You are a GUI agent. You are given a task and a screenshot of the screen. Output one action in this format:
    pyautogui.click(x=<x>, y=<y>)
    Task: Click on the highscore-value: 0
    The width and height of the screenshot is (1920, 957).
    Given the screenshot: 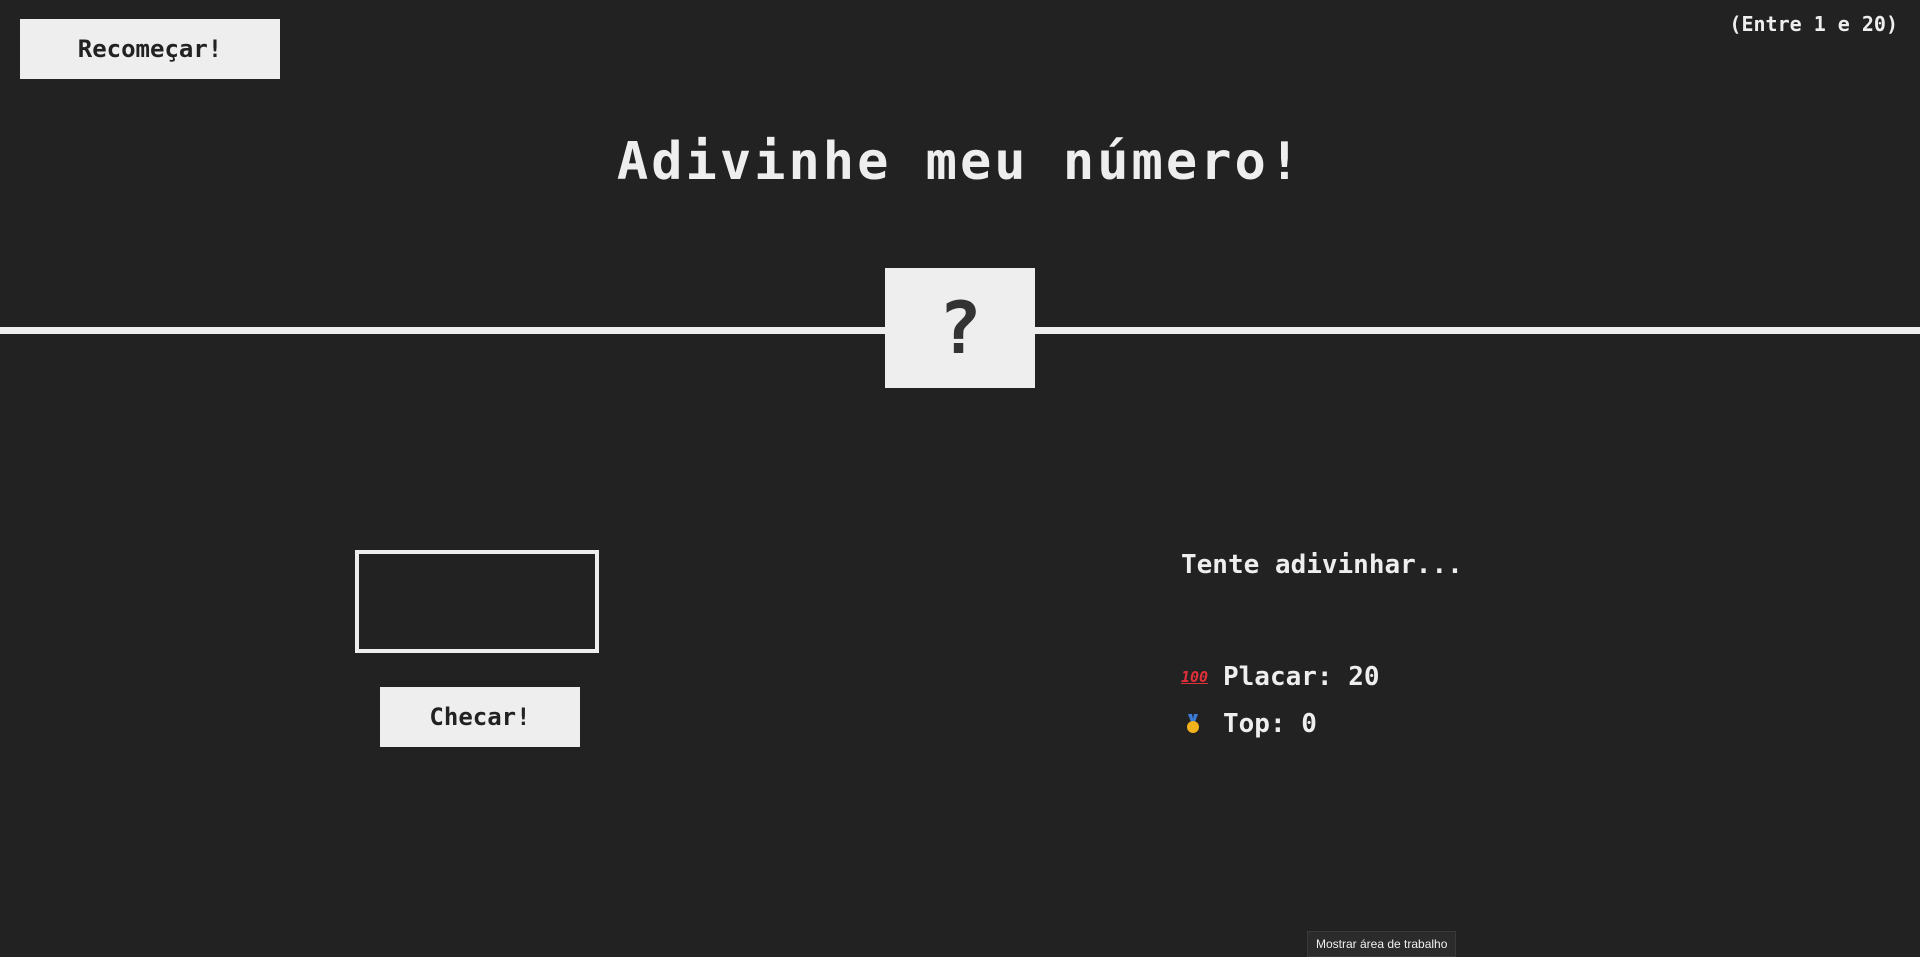 What is the action you would take?
    pyautogui.click(x=1309, y=724)
    